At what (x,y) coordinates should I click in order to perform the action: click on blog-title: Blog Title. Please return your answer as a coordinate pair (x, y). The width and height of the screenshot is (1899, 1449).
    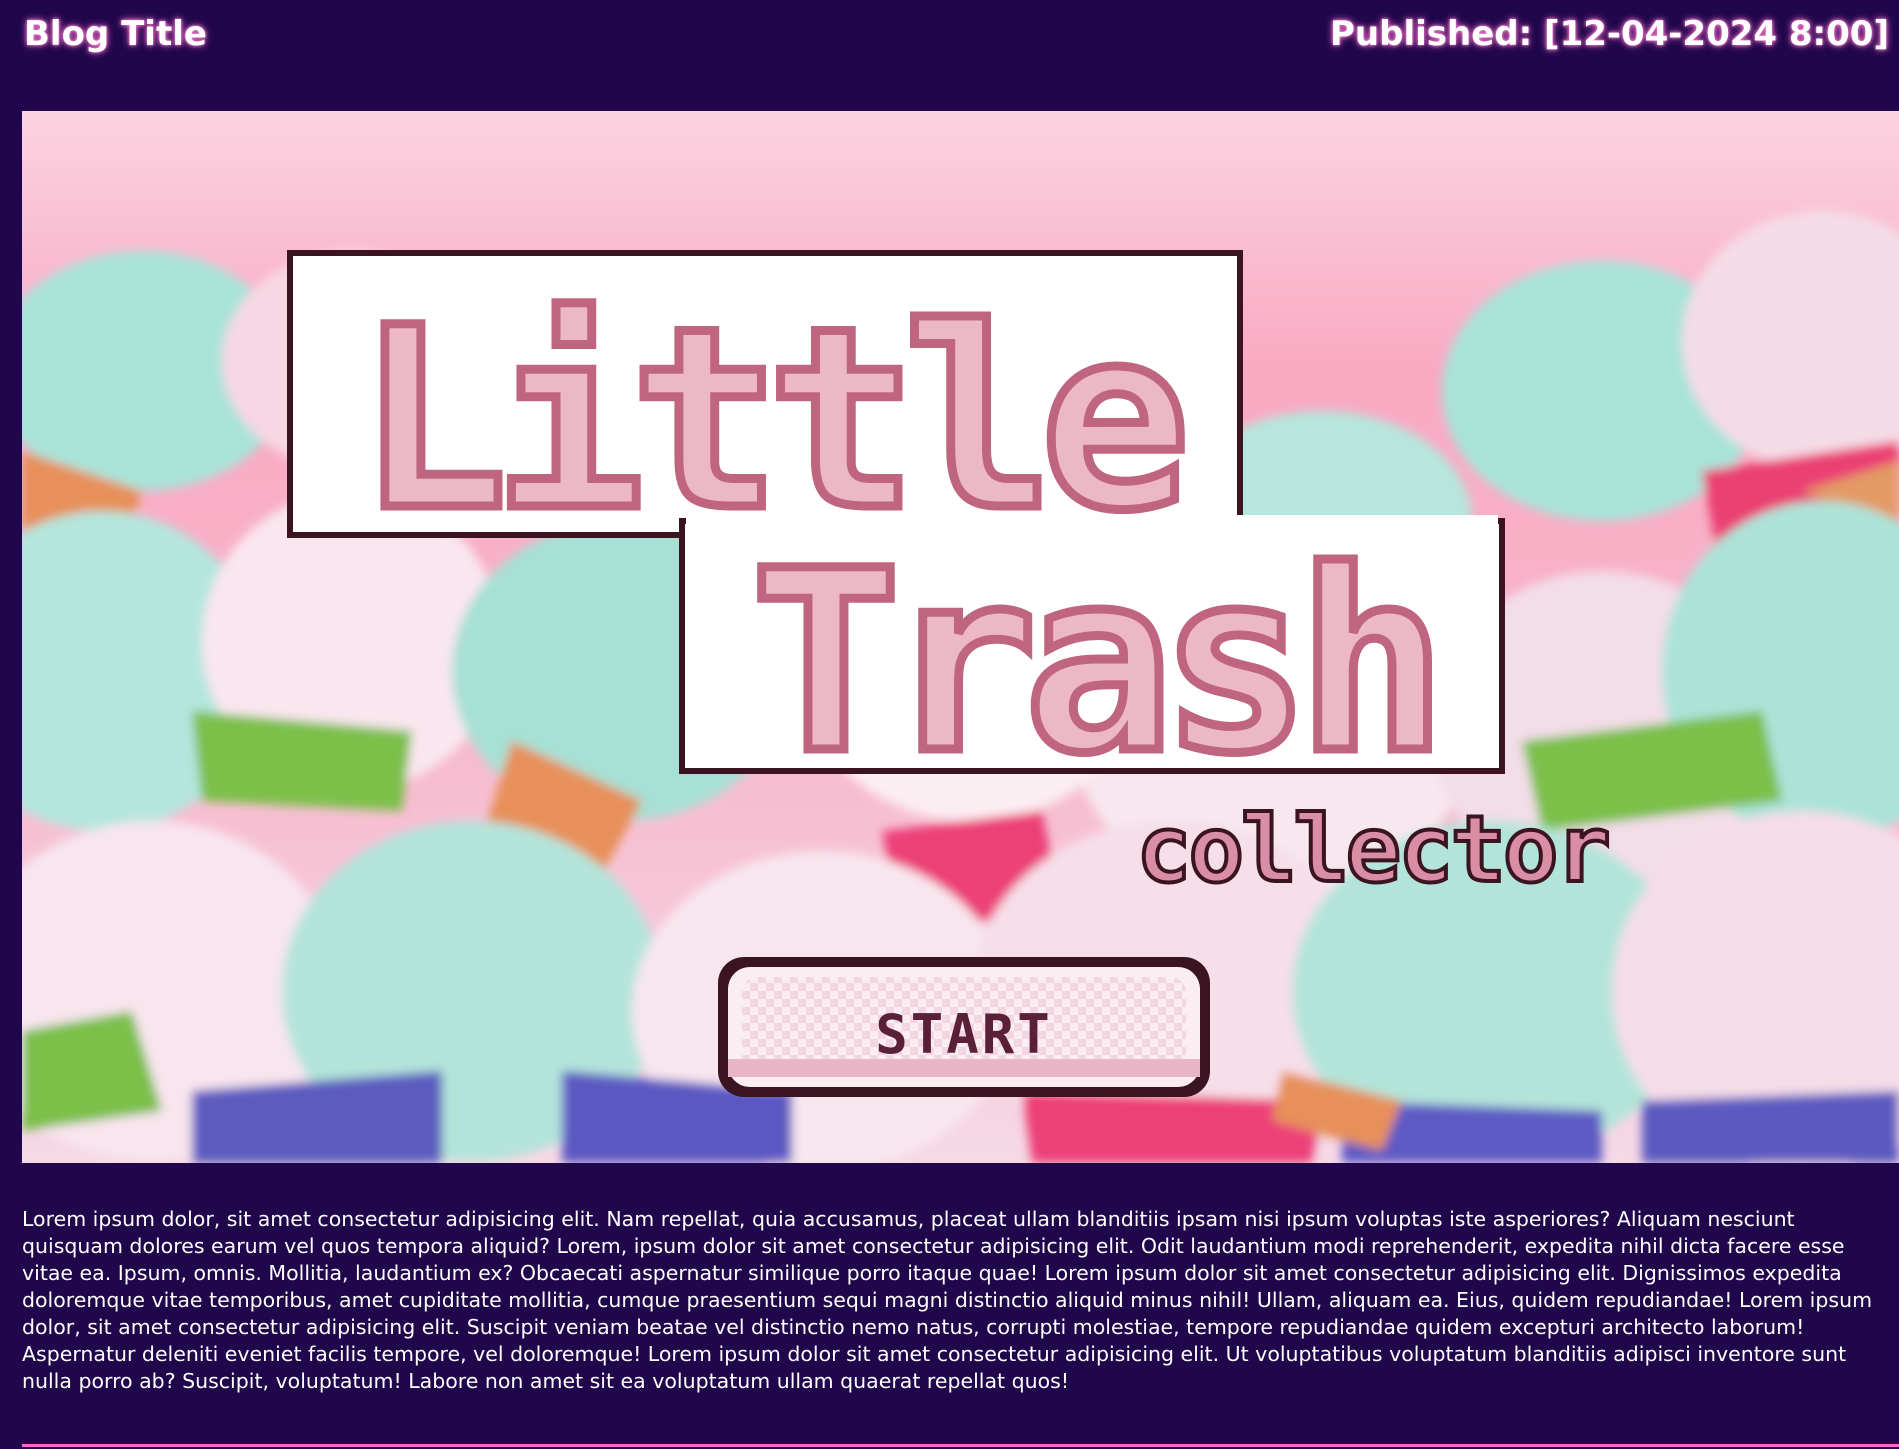
    Looking at the image, I should click on (115, 34).